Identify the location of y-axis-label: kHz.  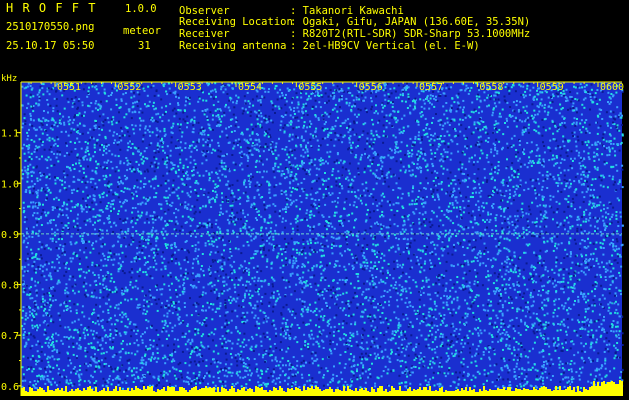
(9, 79).